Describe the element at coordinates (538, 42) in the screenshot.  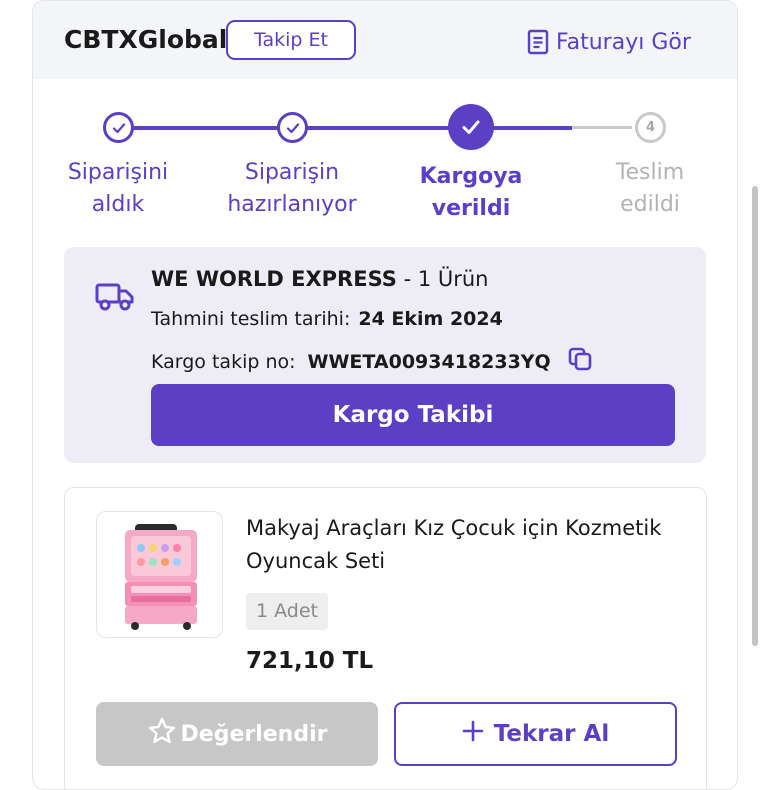
I see `invoice-icon` at that location.